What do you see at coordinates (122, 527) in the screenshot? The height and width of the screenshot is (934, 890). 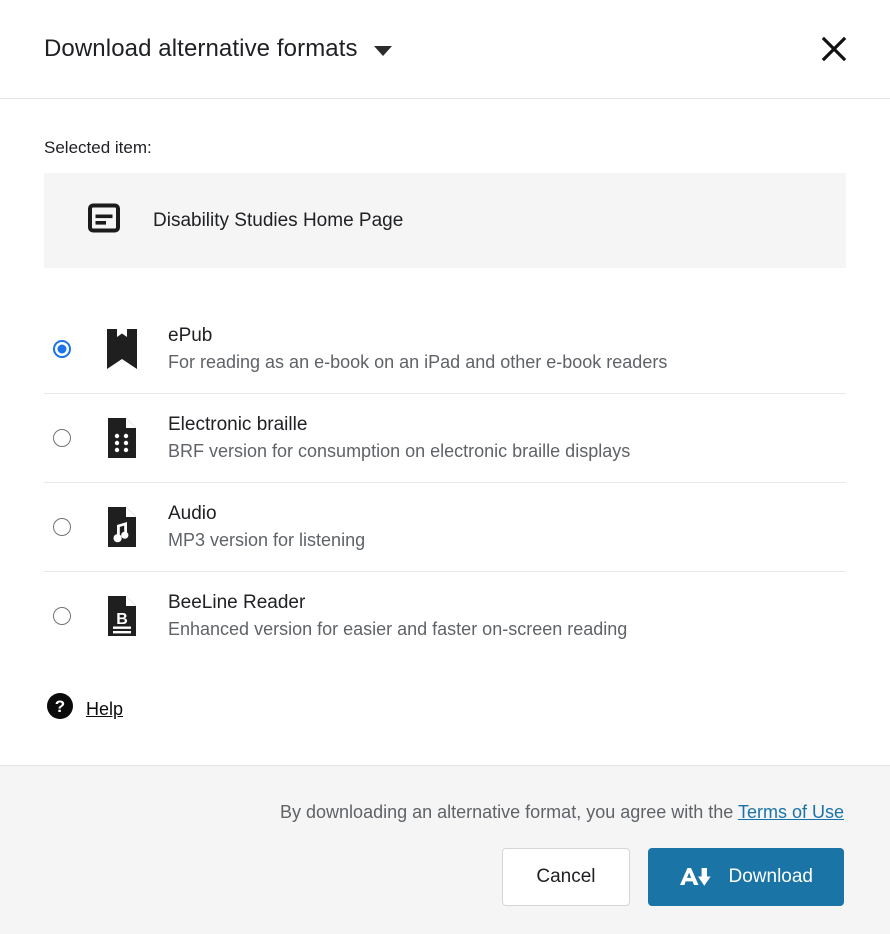 I see `audio-document-icon` at bounding box center [122, 527].